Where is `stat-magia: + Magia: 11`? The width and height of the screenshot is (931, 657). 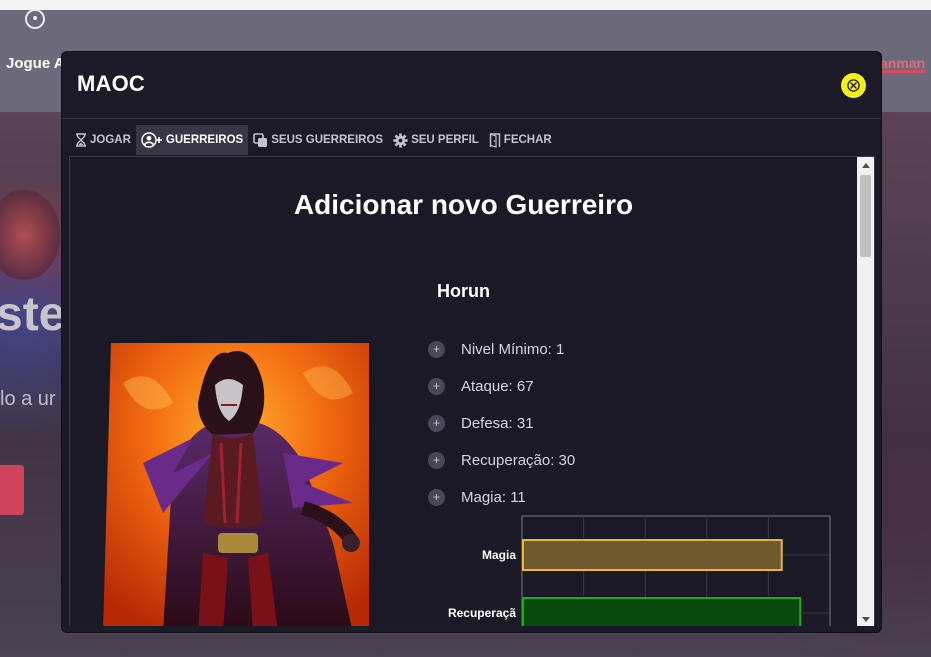
stat-magia: + Magia: 11 is located at coordinates (477, 497).